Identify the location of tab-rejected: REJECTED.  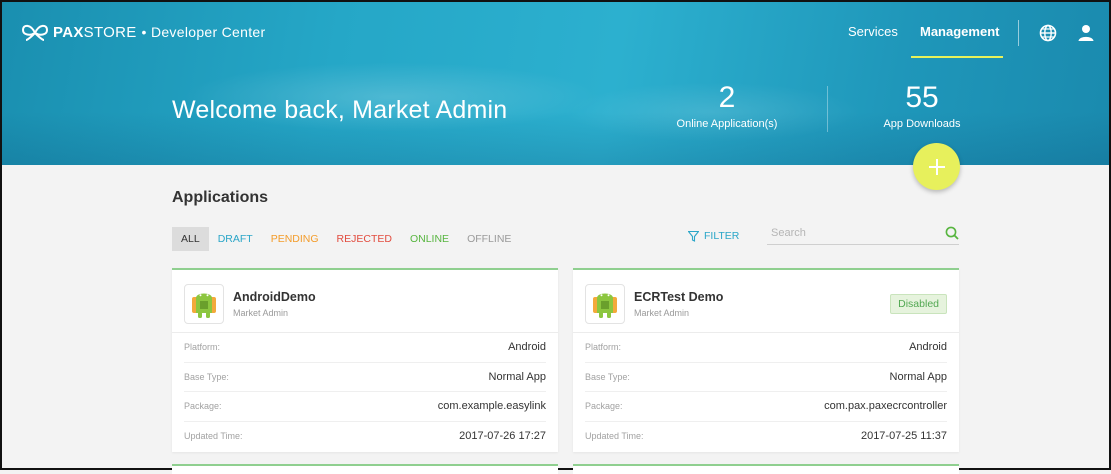
(364, 239).